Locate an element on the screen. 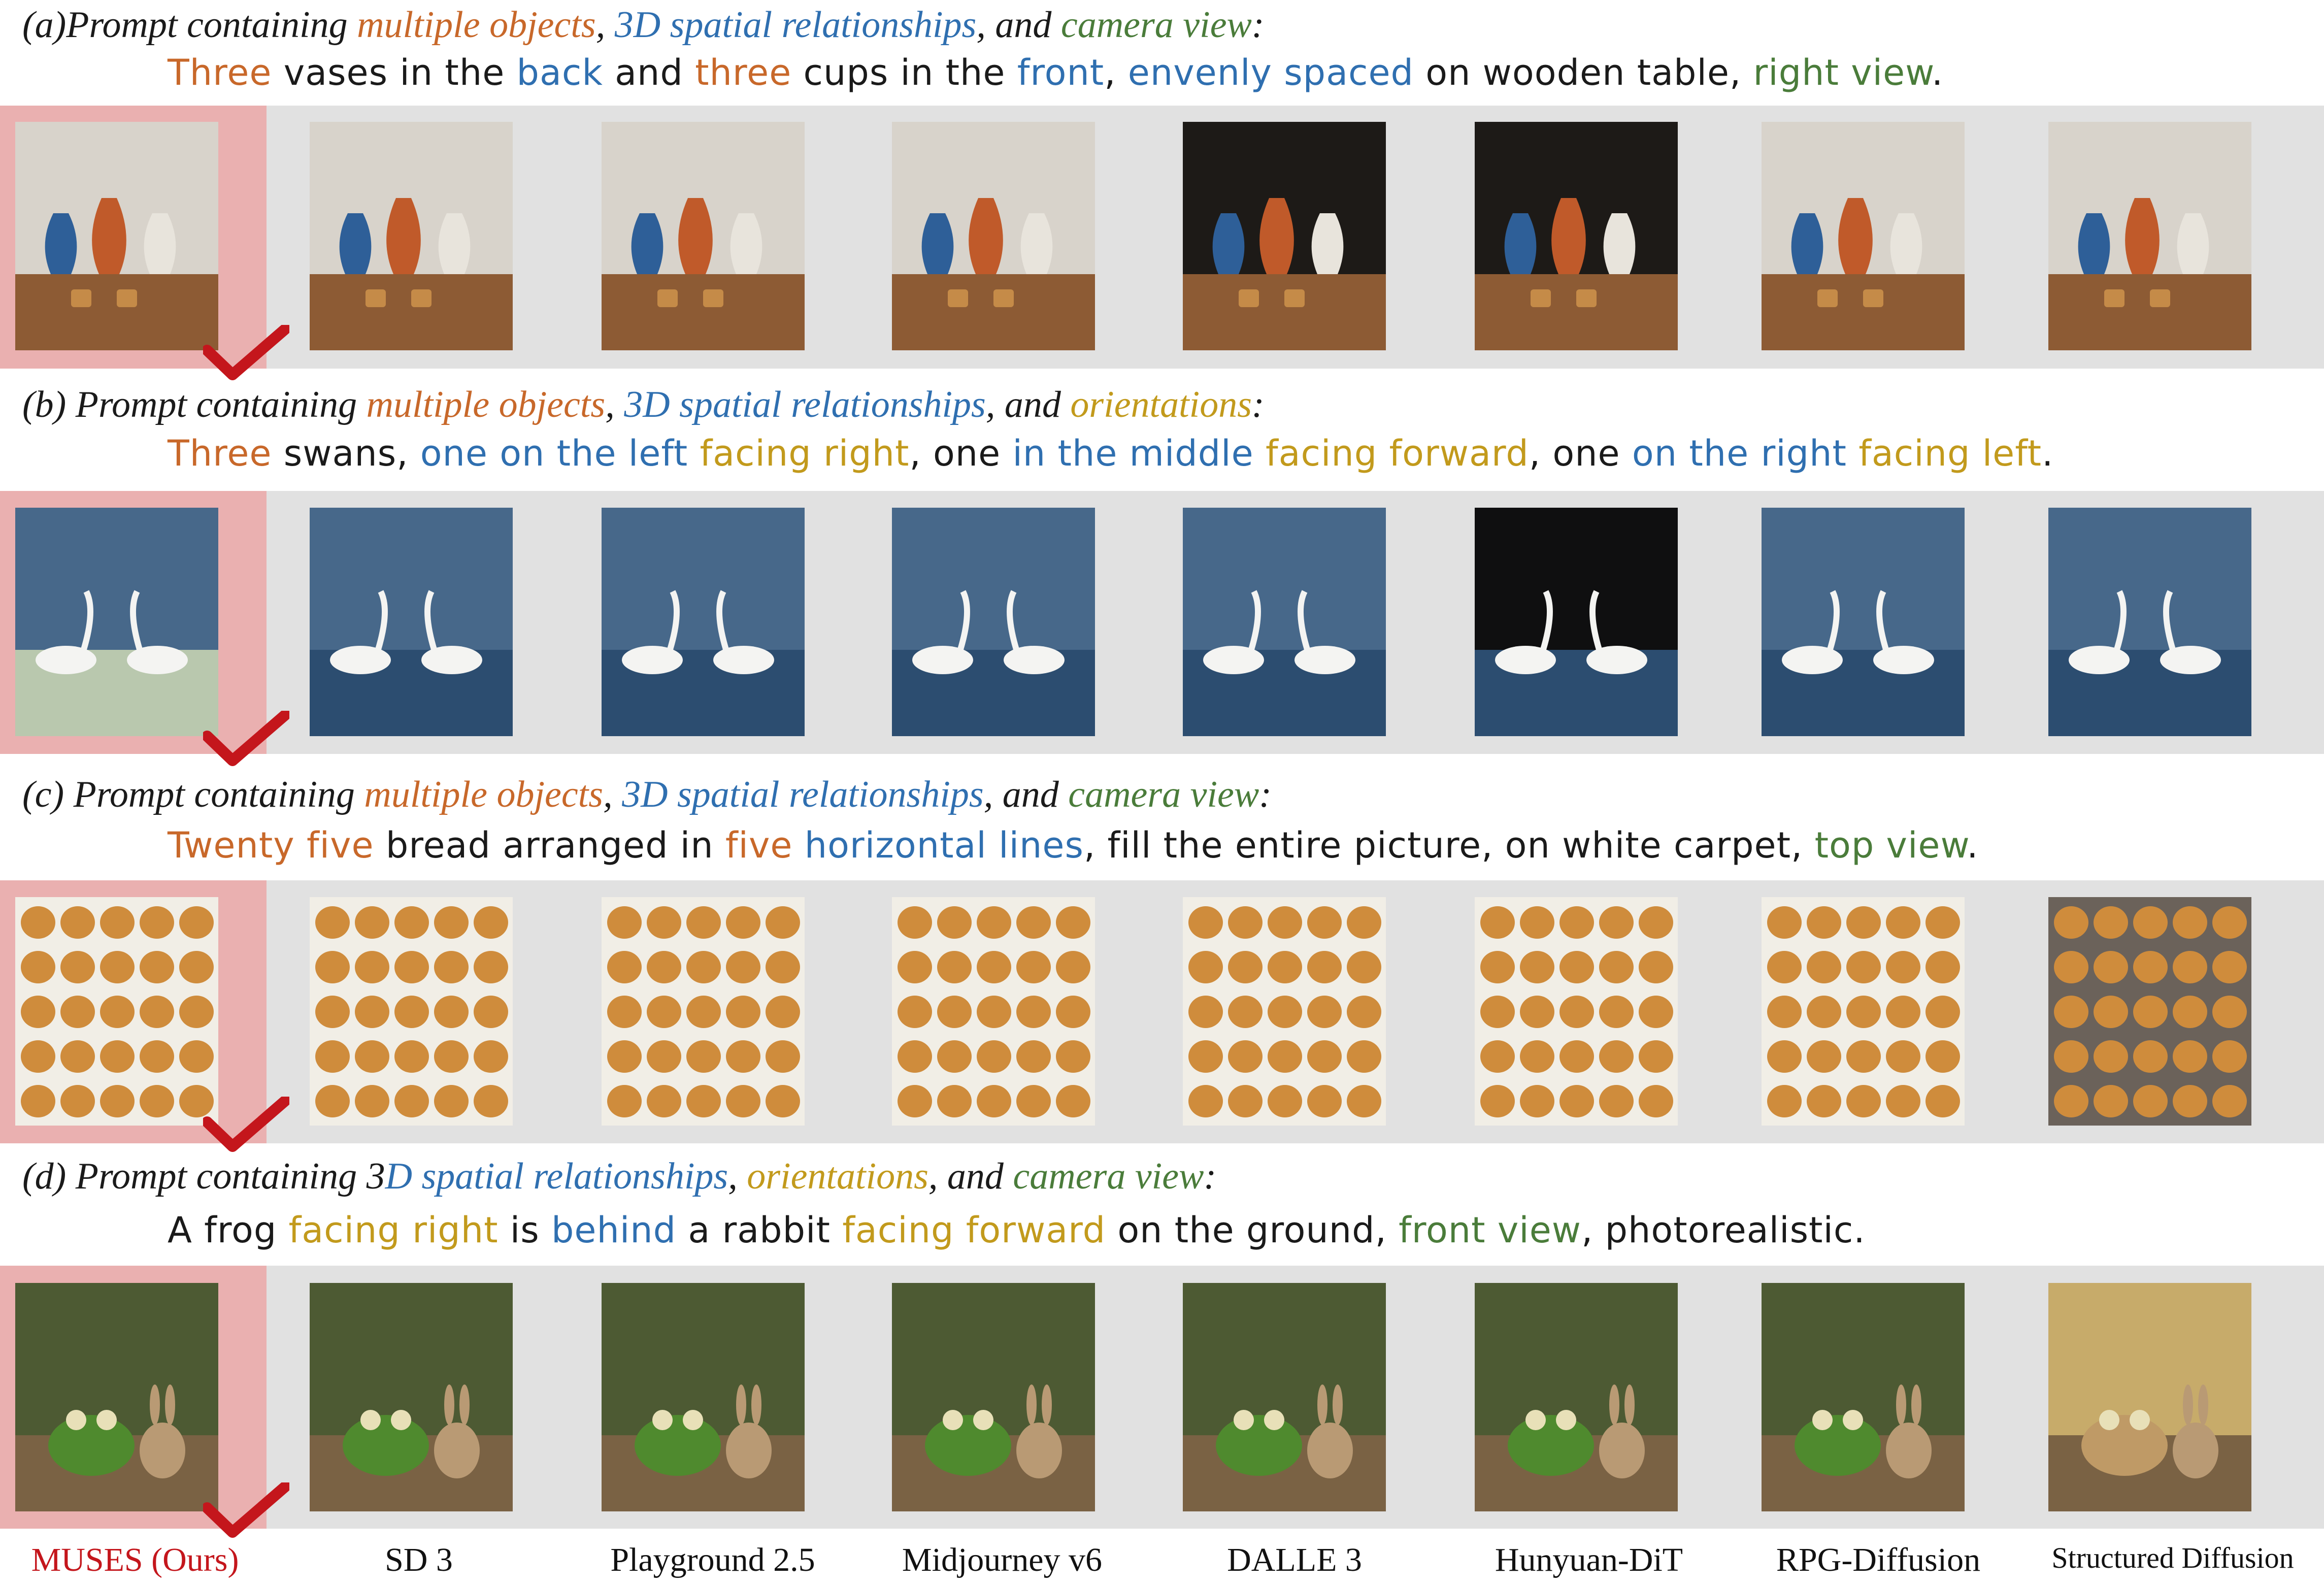 Image resolution: width=2324 pixels, height=1584 pixels. row-b-header-segment: 3D spatial relationships is located at coordinates (805, 404).